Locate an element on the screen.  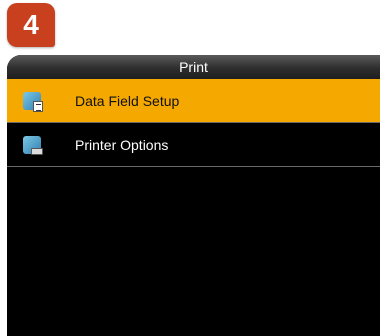
menu-item-printer-options: Printer Options is located at coordinates (193, 145).